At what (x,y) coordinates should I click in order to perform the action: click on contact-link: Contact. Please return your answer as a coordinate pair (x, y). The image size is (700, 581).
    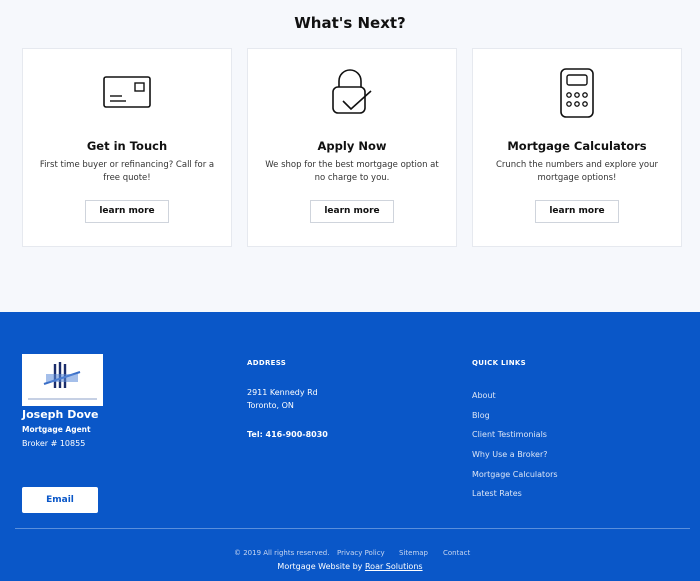
    Looking at the image, I should click on (456, 553).